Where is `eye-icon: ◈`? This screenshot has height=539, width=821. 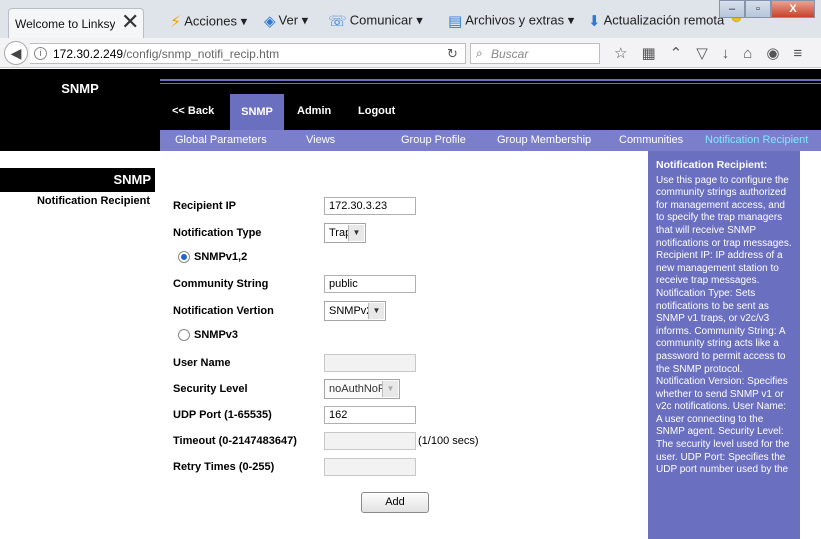
eye-icon: ◈ is located at coordinates (270, 21).